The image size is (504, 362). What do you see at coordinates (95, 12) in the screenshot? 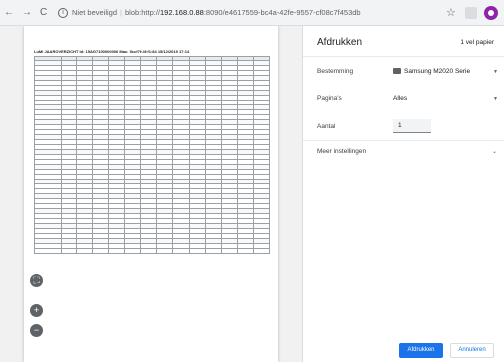
I see `security-text: Niet beveiligd` at bounding box center [95, 12].